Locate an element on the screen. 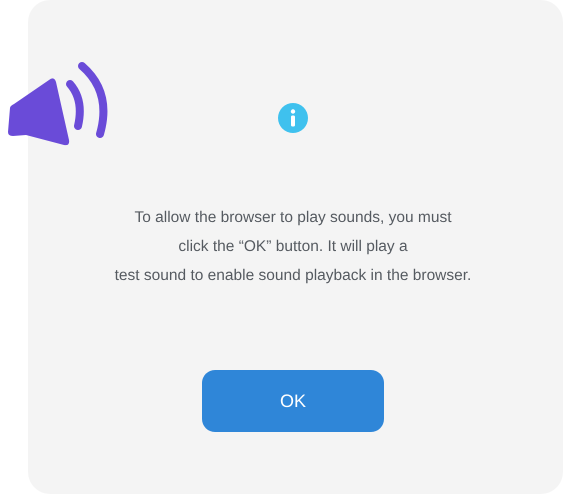 Image resolution: width=564 pixels, height=495 pixels. info-icon is located at coordinates (293, 118).